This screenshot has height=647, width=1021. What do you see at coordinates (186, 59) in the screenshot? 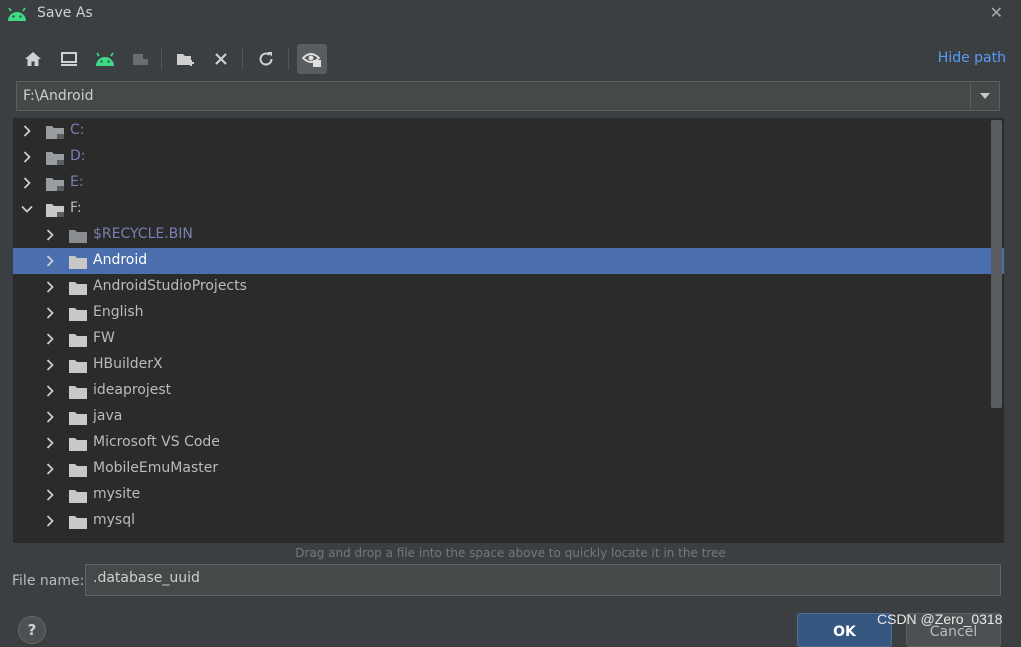
I see `new-folder-icon` at bounding box center [186, 59].